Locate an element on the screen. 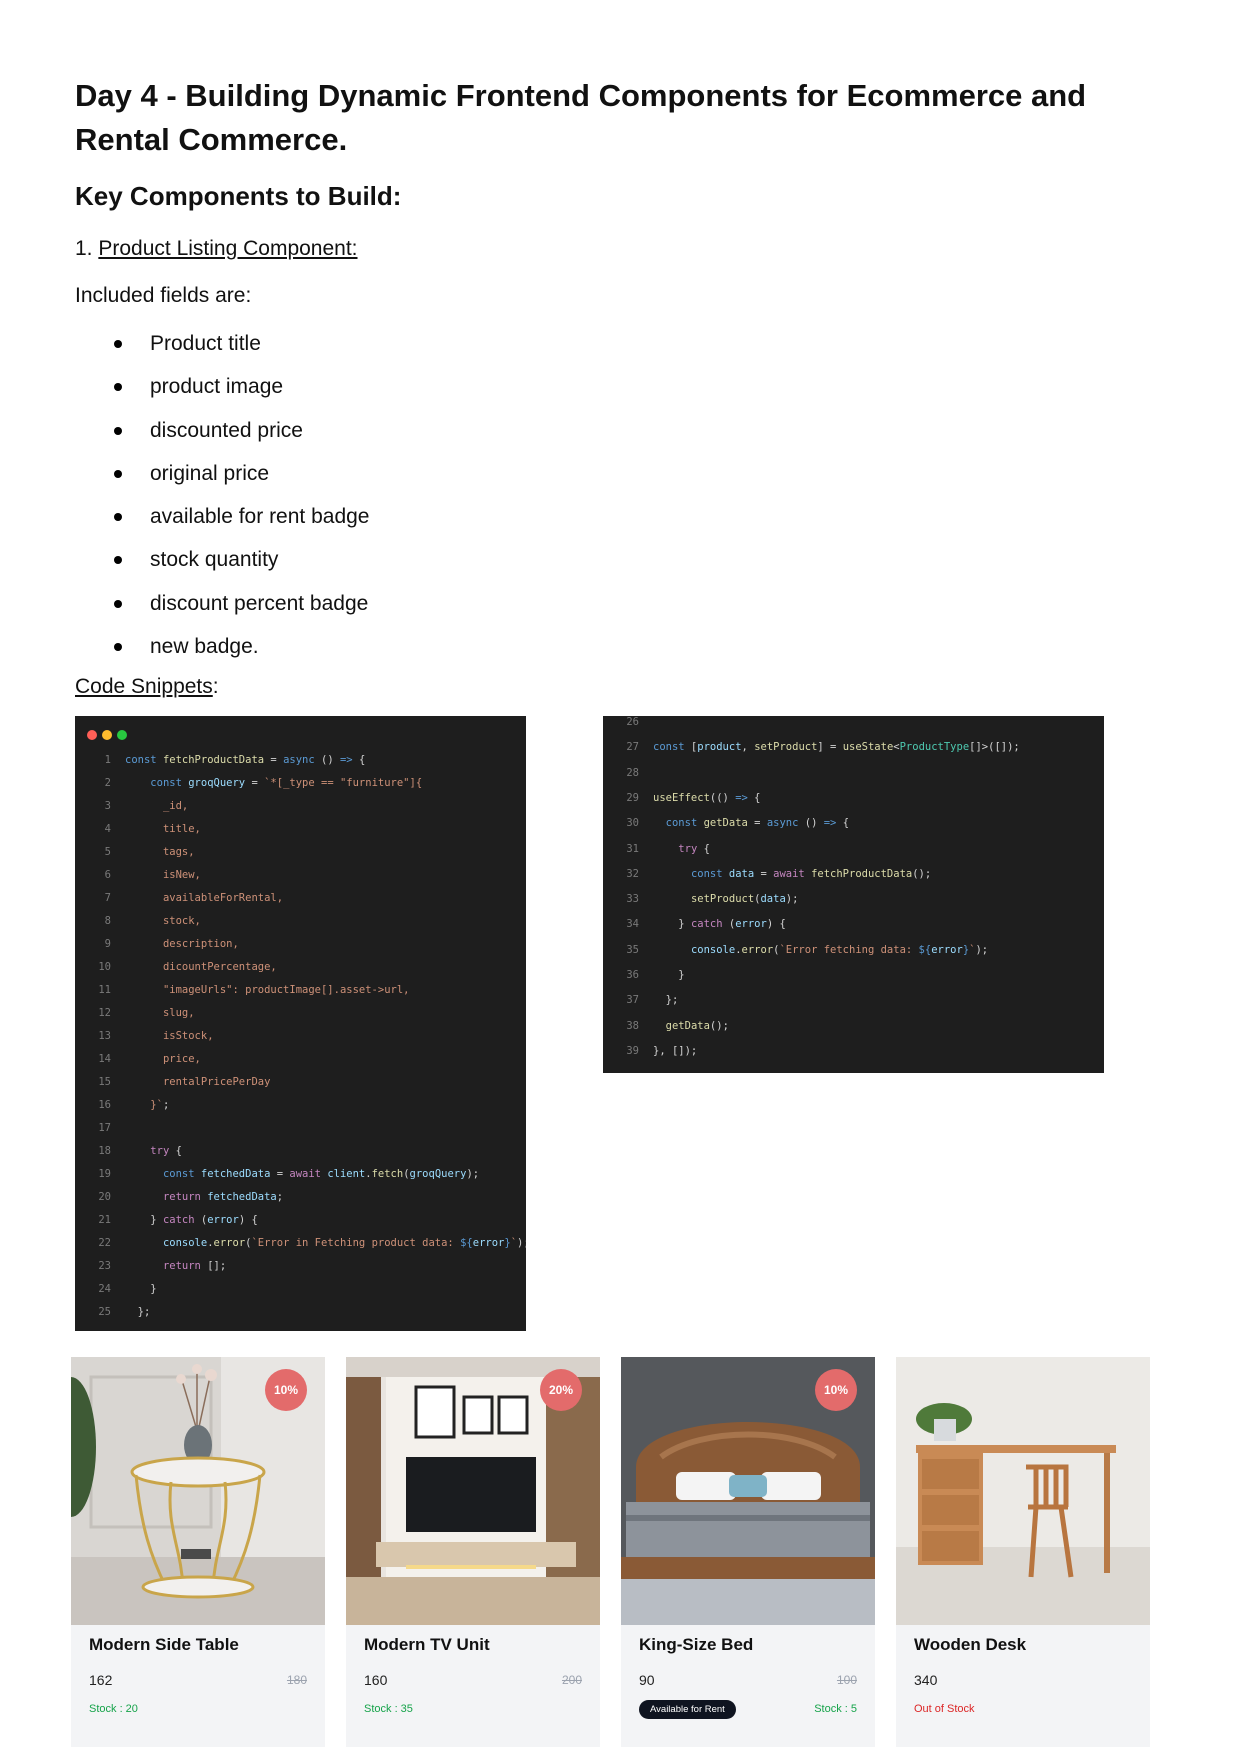 The image size is (1241, 1755). code-text: isStock, is located at coordinates (188, 1036).